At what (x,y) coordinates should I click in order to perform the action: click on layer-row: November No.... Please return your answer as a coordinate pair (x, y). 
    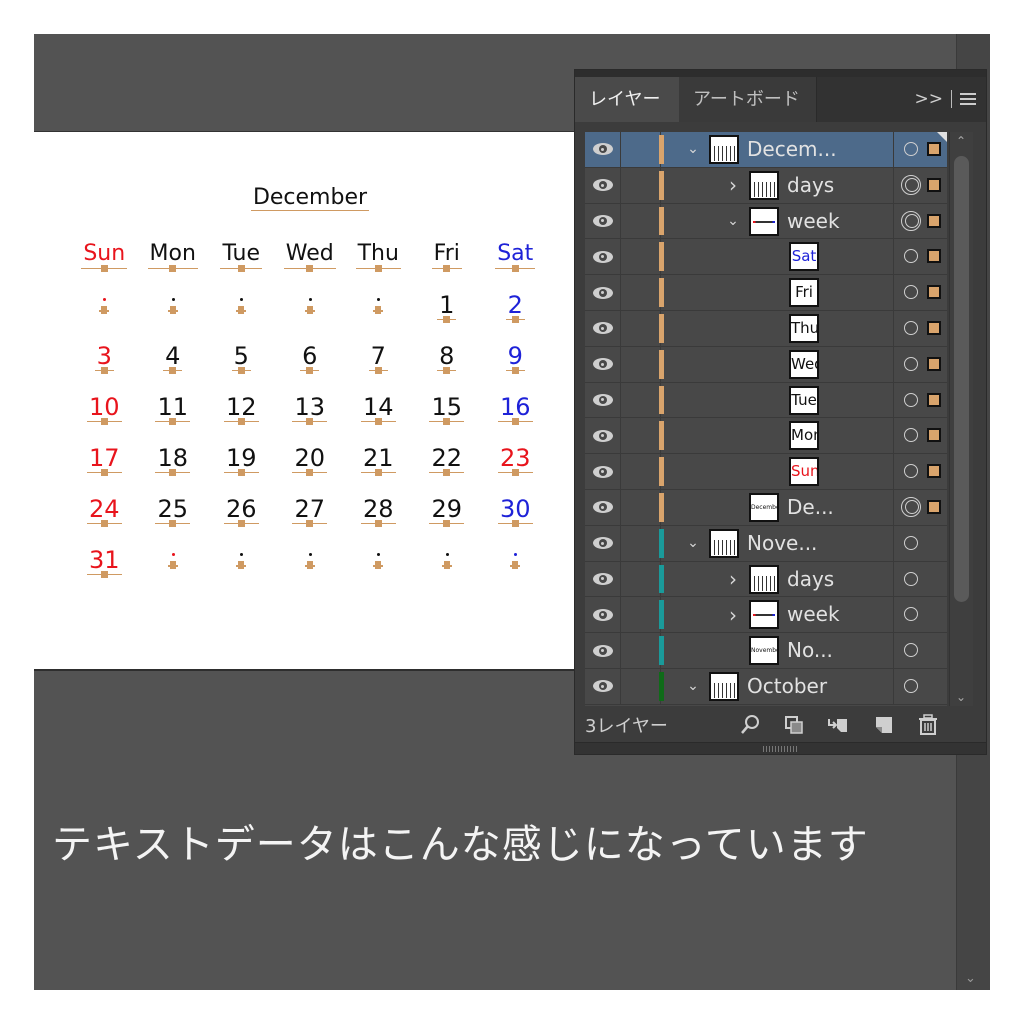
    Looking at the image, I should click on (766, 651).